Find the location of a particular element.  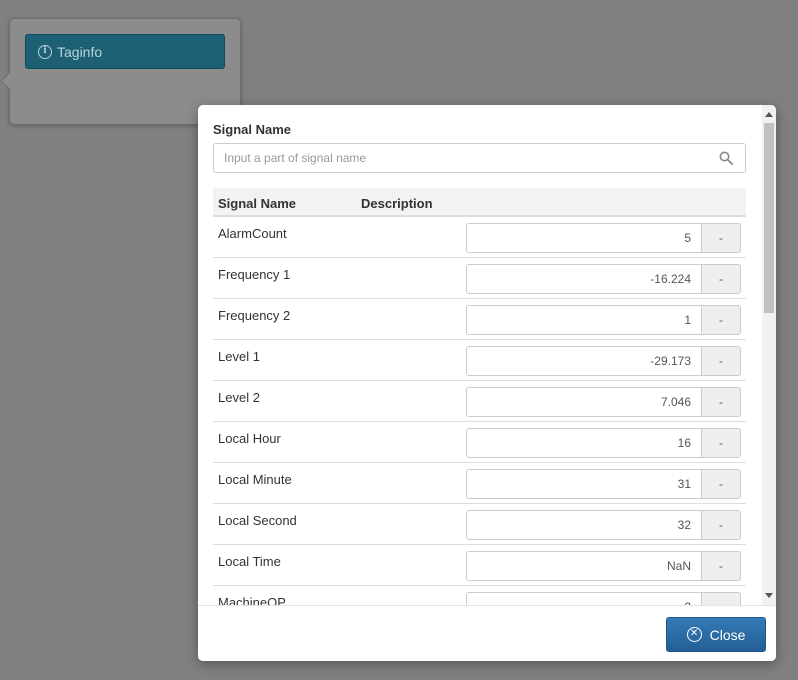

signal-value-field: 2 is located at coordinates (584, 598).